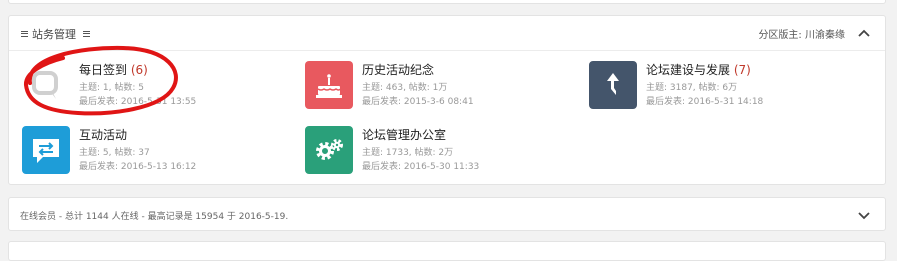 Image resolution: width=897 pixels, height=261 pixels. Describe the element at coordinates (46, 150) in the screenshot. I see `exchange-icon` at that location.